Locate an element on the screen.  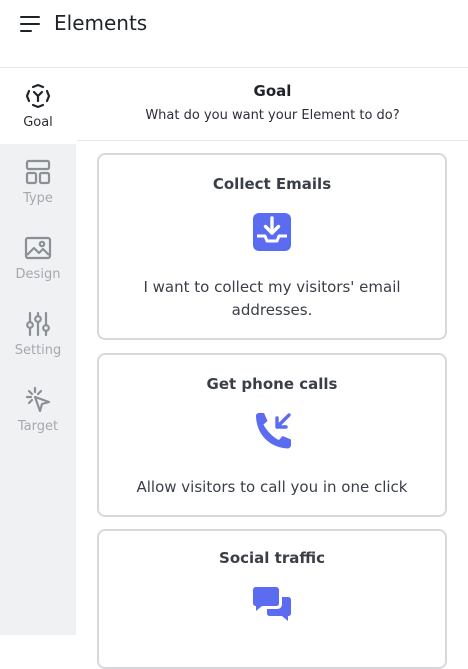
sidebar-item-goal: Goal is located at coordinates (38, 106).